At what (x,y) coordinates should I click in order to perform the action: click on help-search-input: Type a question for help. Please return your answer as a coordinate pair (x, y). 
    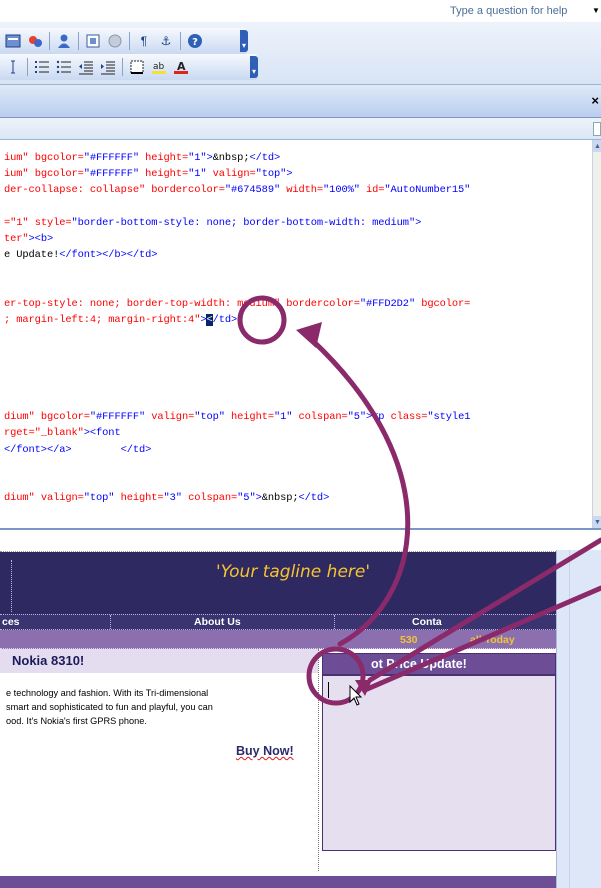
    Looking at the image, I should click on (518, 11).